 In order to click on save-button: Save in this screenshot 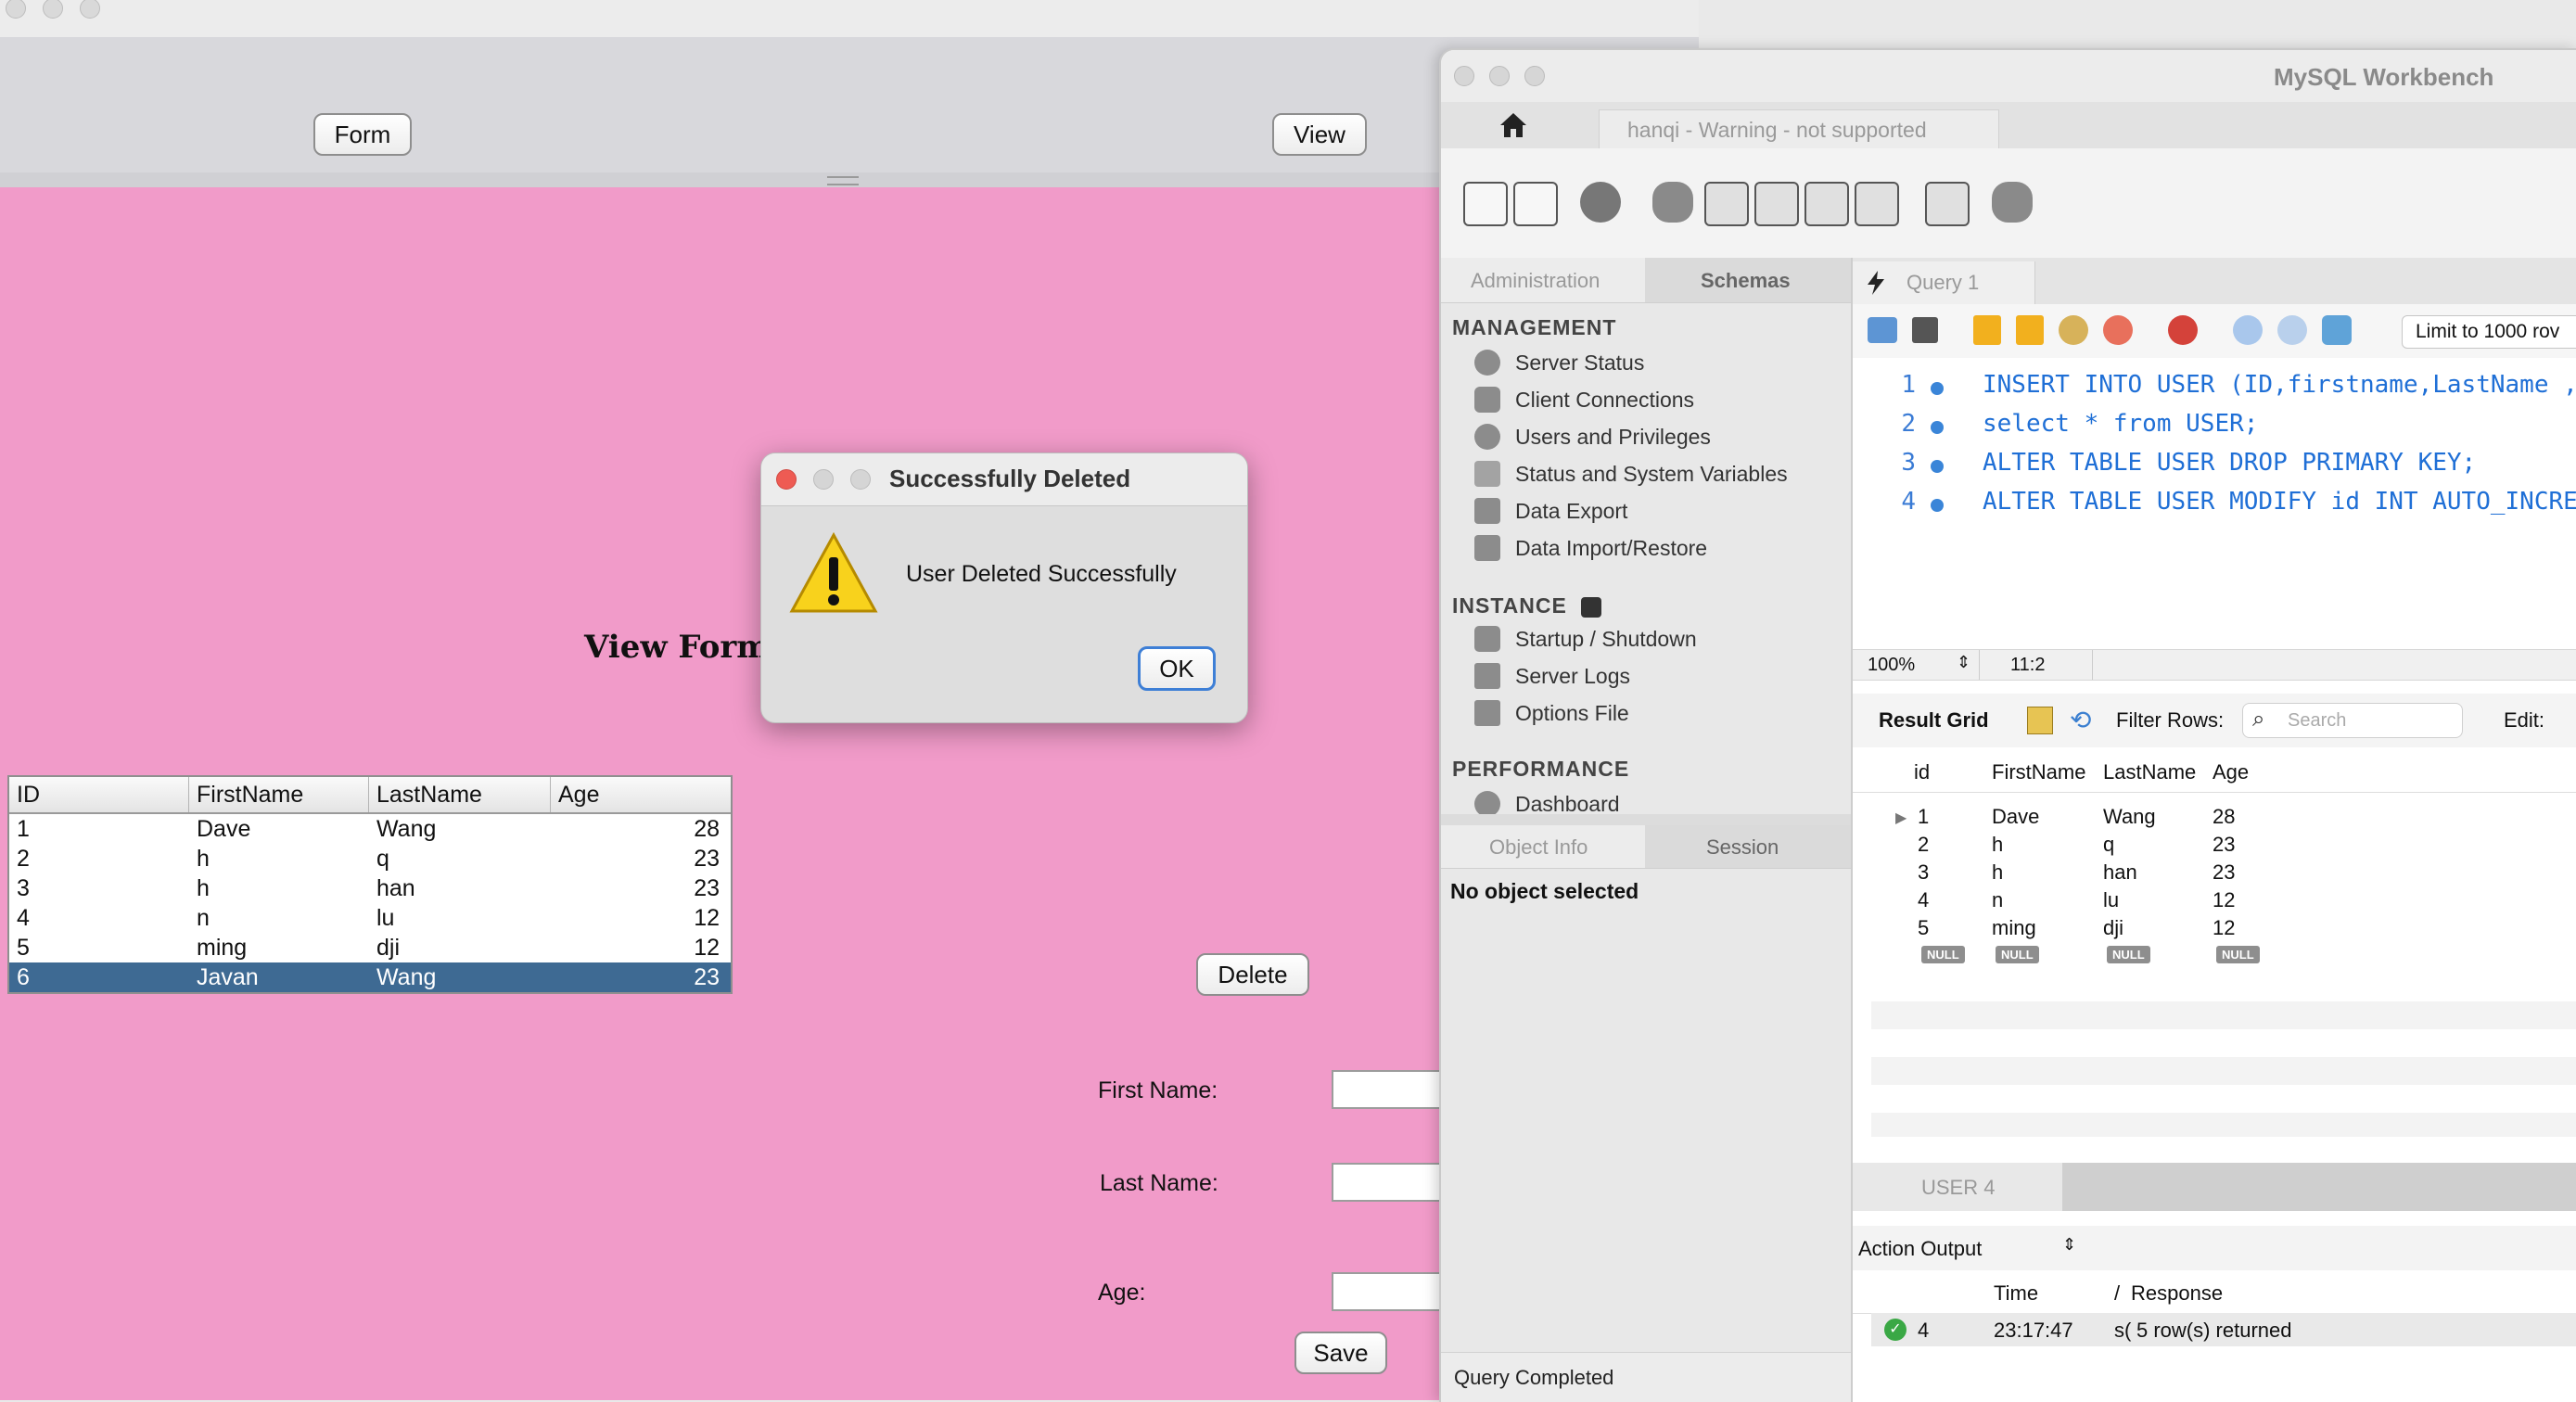, I will do `click(1340, 1353)`.